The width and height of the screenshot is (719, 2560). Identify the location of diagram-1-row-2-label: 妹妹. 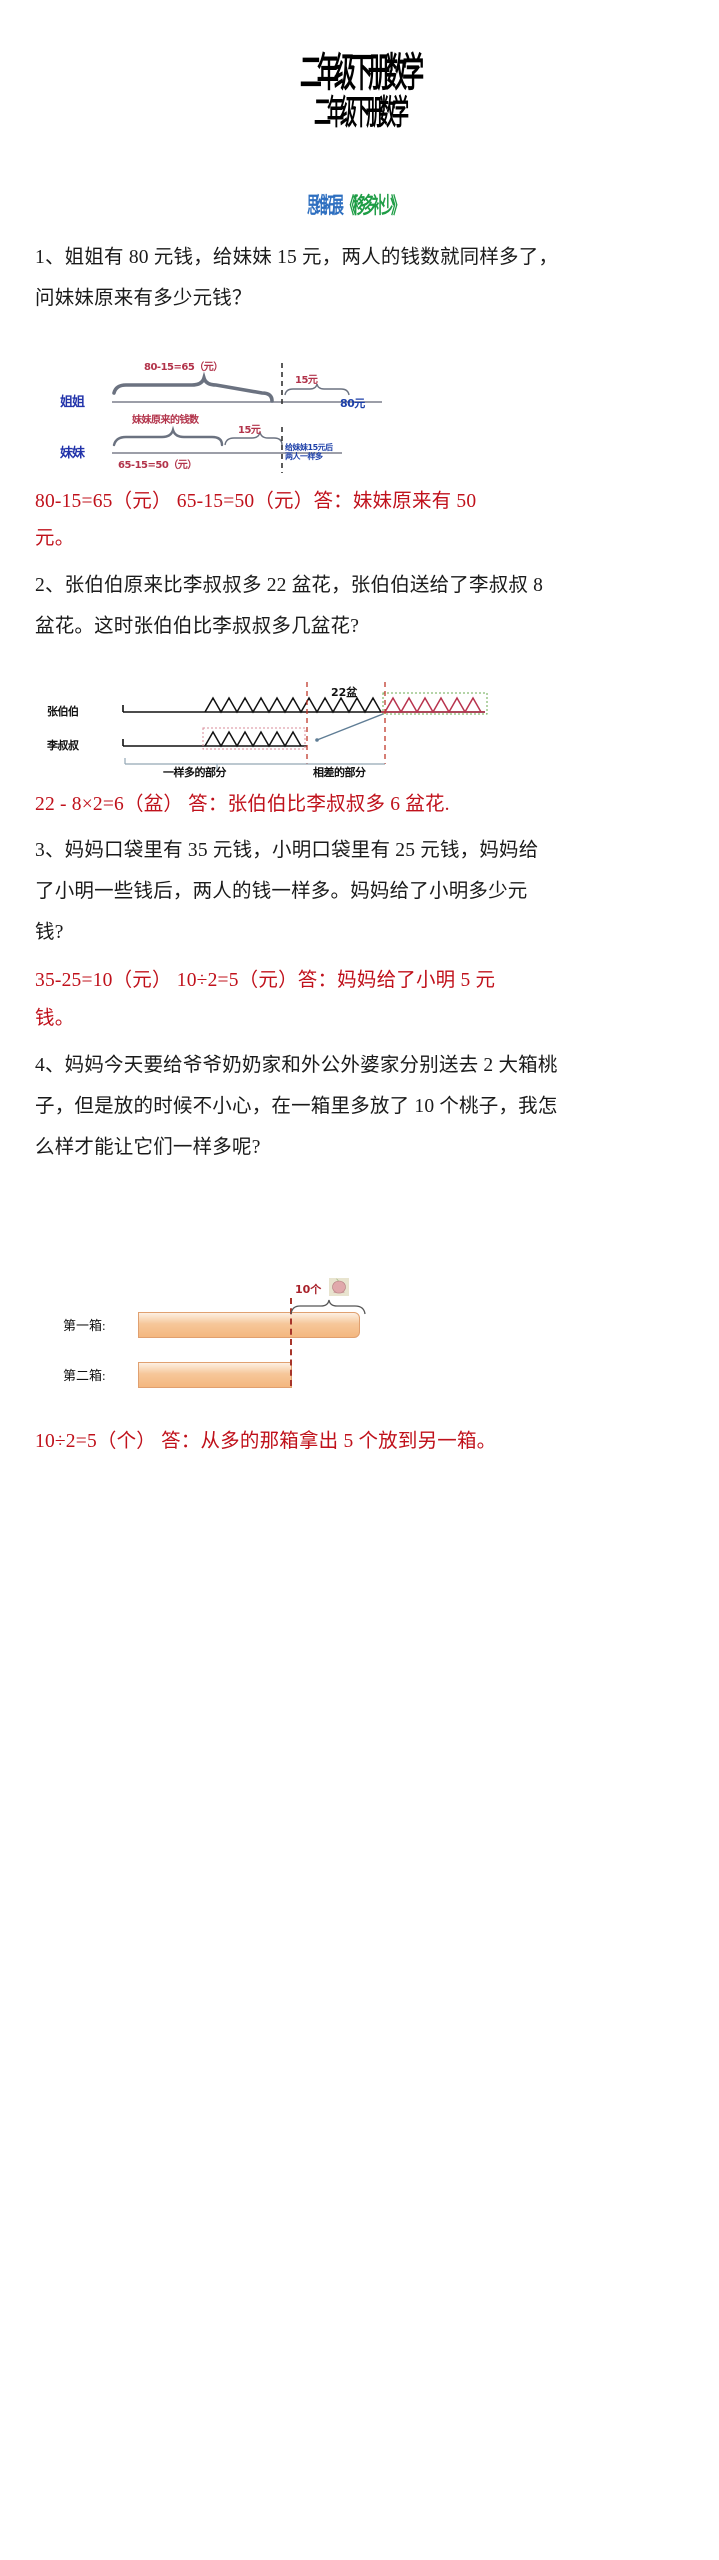
(72, 453).